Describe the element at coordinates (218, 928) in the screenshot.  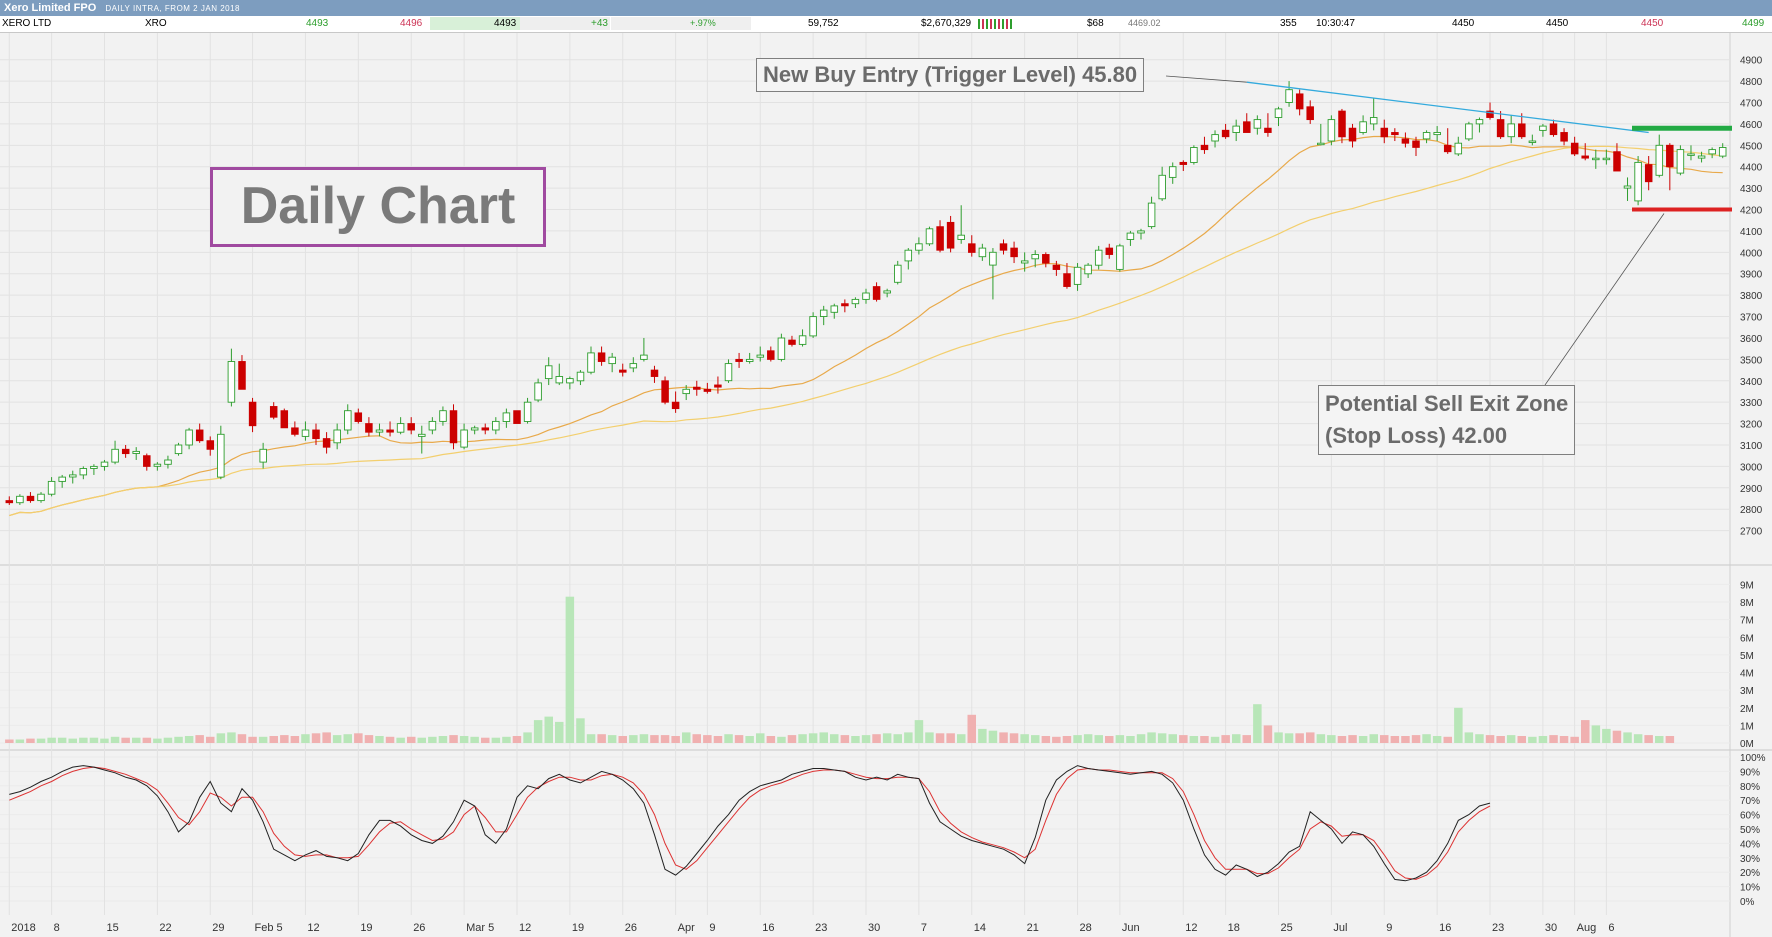
I see `time-tick-label: 29` at that location.